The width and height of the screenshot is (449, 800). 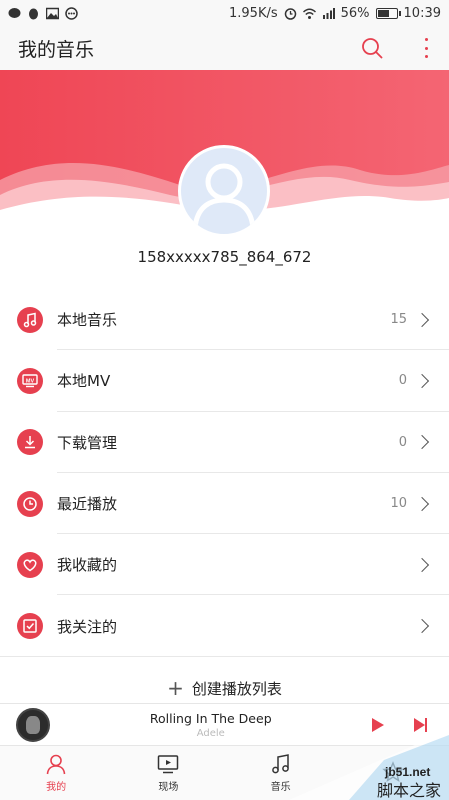 What do you see at coordinates (236, 688) in the screenshot?
I see `create-playlist-label: 创建播放列表` at bounding box center [236, 688].